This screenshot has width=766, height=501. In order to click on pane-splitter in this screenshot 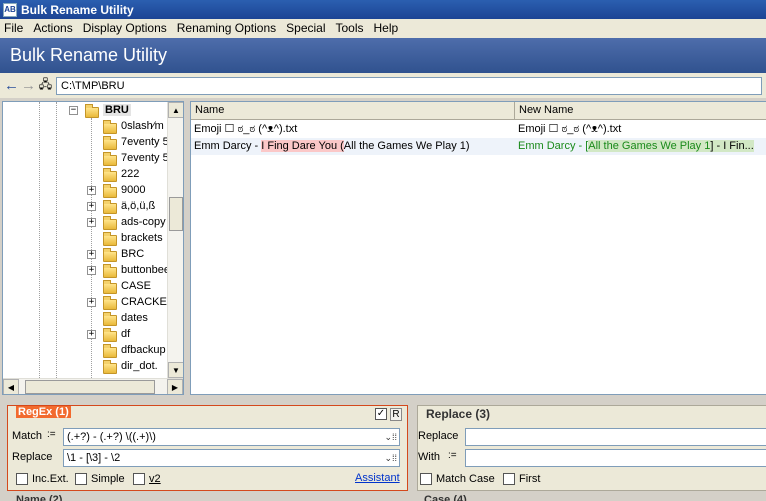, I will do `click(383, 400)`.